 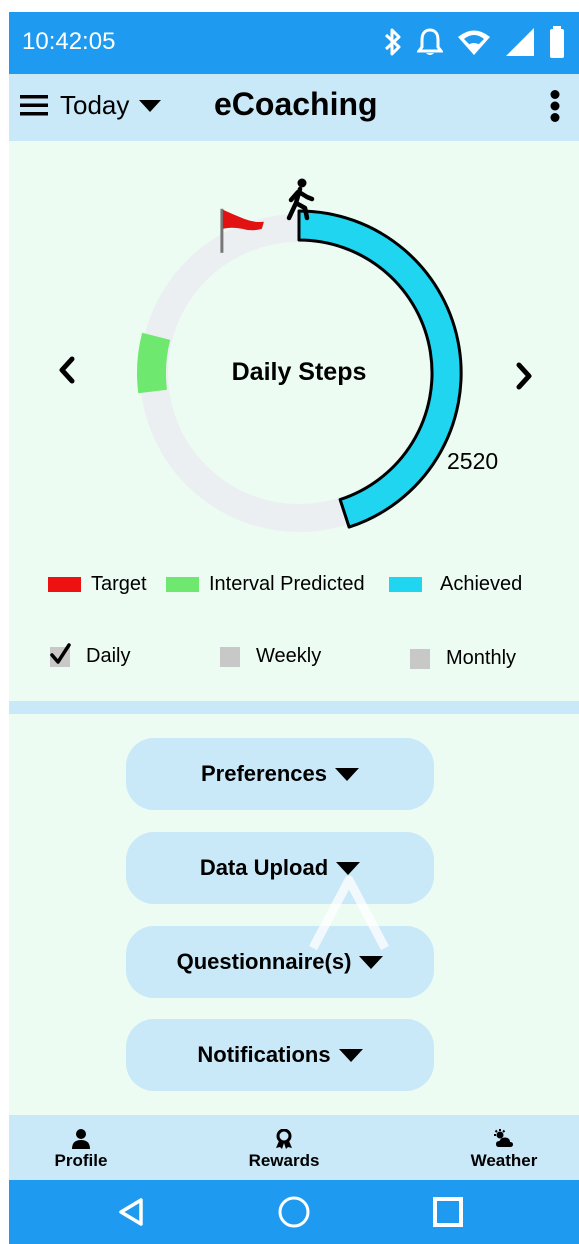 What do you see at coordinates (230, 656) in the screenshot?
I see `weekly-checkbox` at bounding box center [230, 656].